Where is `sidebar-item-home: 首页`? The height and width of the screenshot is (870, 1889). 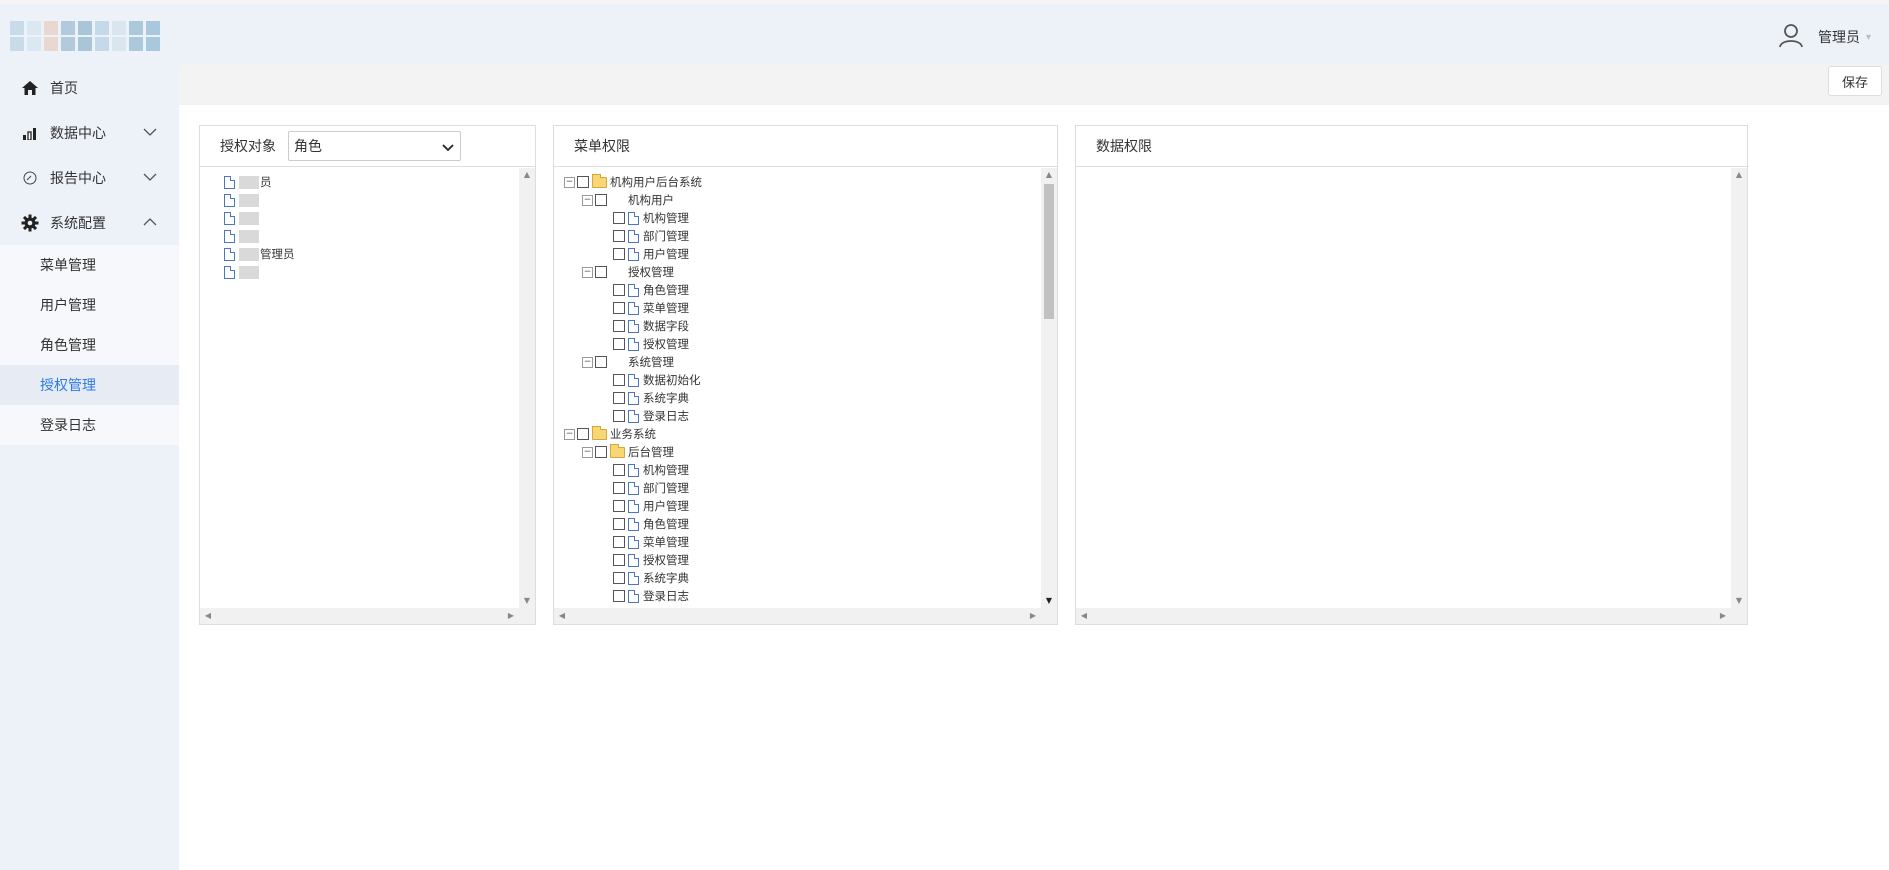
sidebar-item-home: 首页 is located at coordinates (89, 87).